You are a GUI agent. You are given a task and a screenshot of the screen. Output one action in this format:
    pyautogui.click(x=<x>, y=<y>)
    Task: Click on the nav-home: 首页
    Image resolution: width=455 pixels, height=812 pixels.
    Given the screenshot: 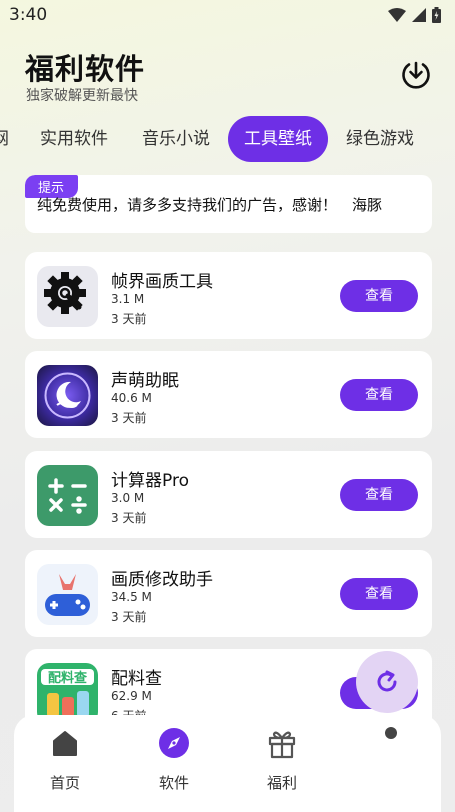 What is the action you would take?
    pyautogui.click(x=65, y=763)
    